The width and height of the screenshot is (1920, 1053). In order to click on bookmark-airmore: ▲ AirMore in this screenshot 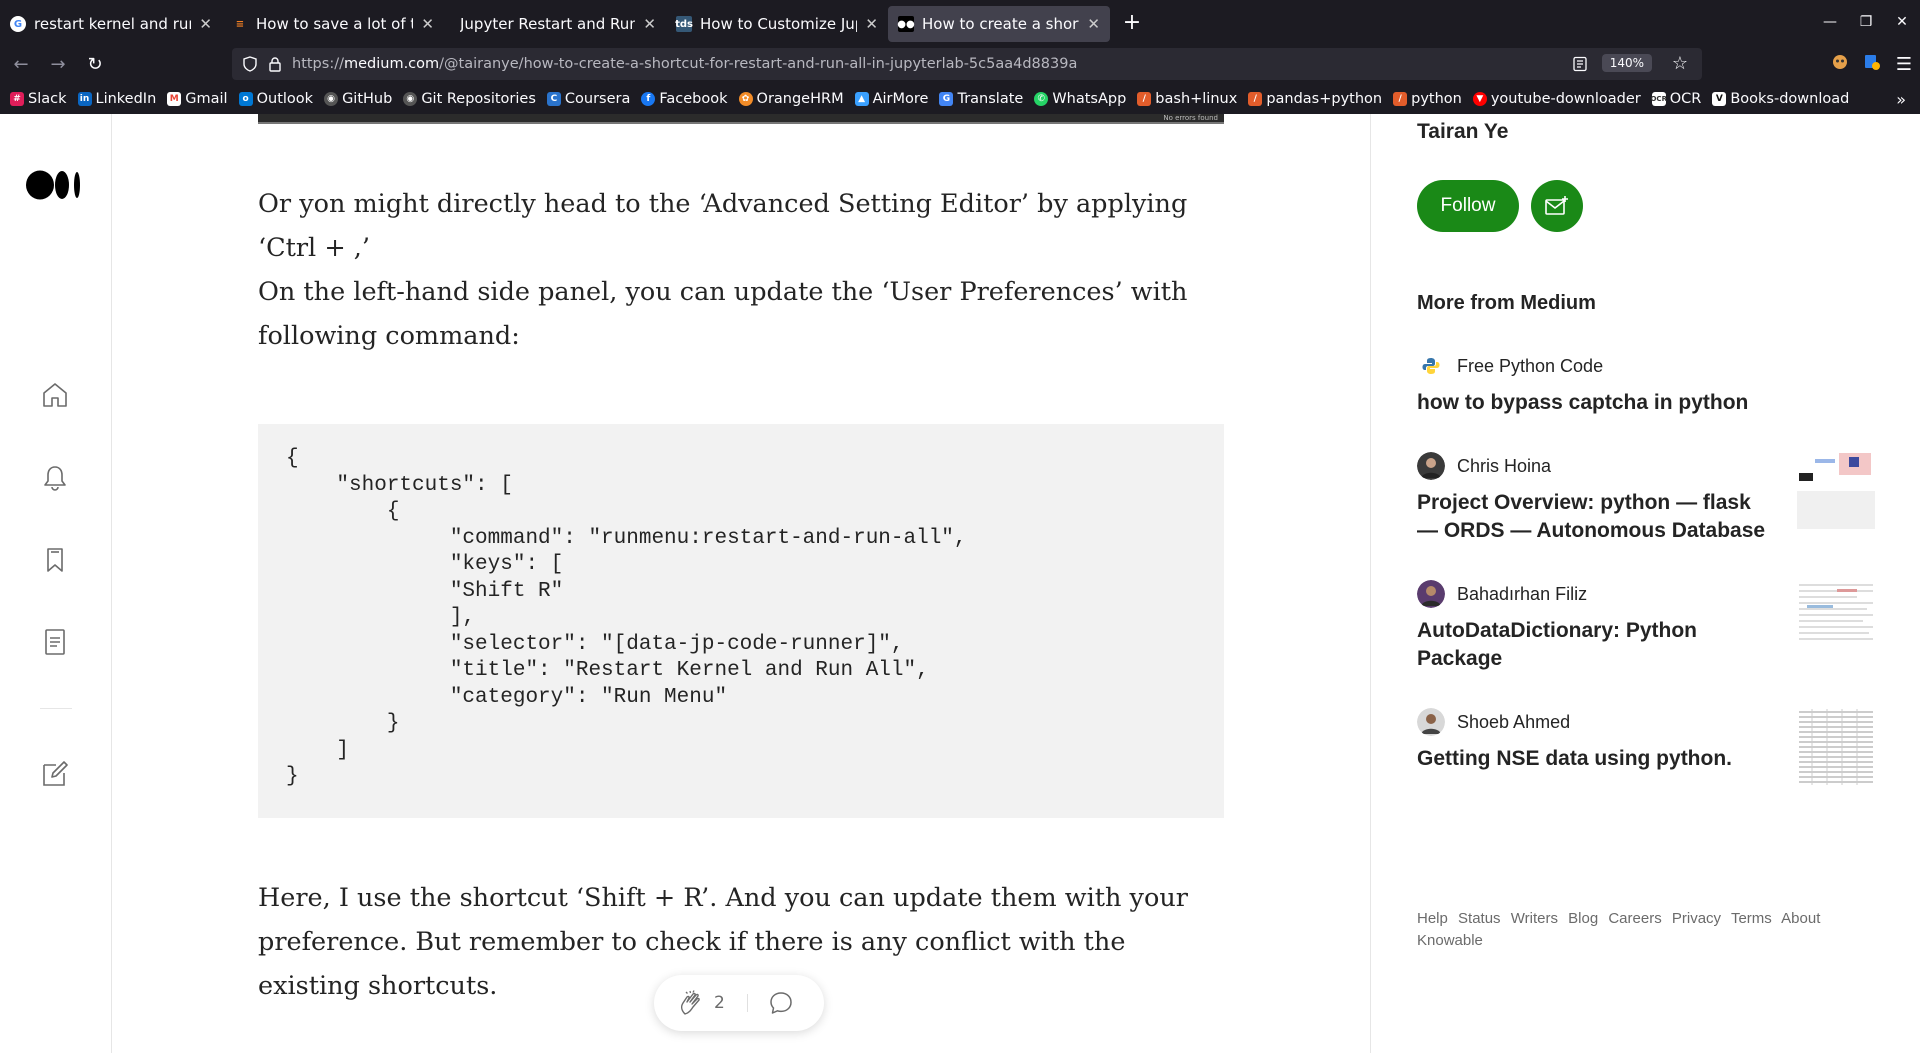, I will do `click(891, 99)`.